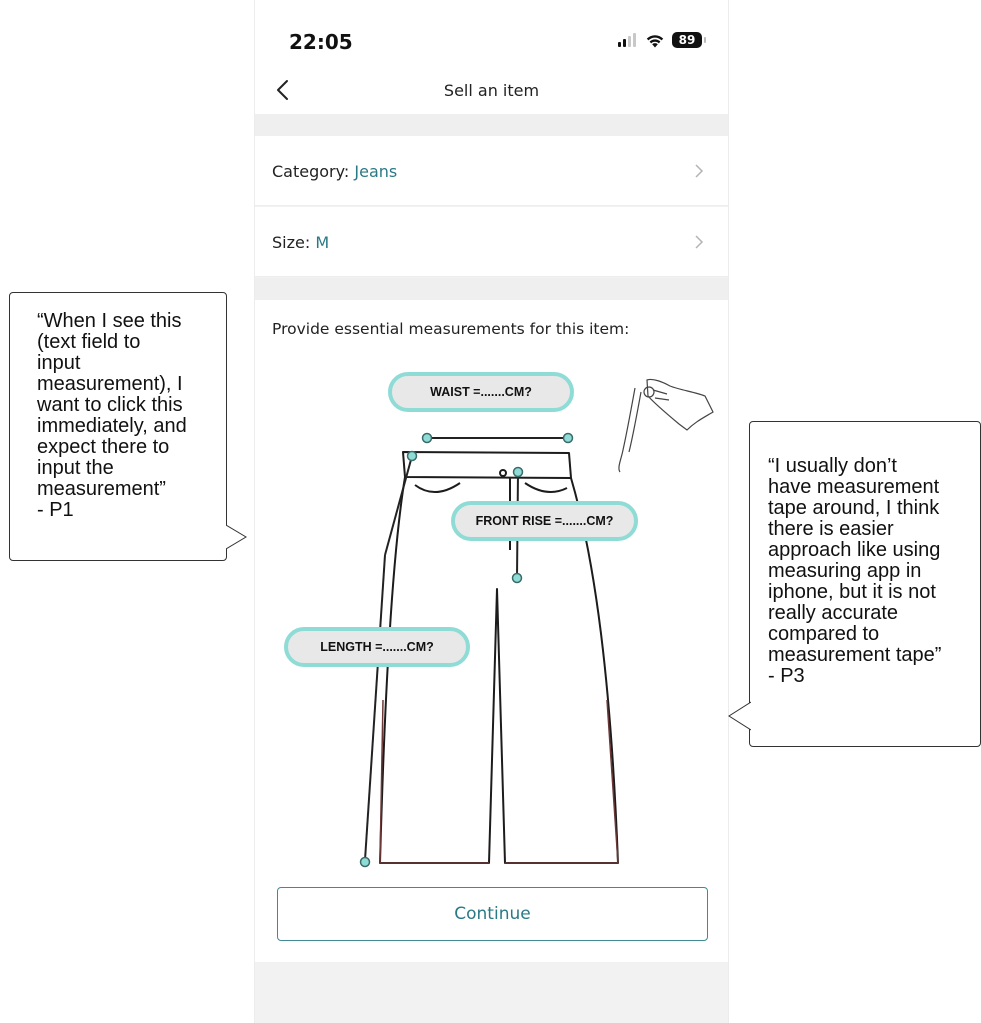 The width and height of the screenshot is (981, 1023). What do you see at coordinates (321, 42) in the screenshot?
I see `status-time: 22:05` at bounding box center [321, 42].